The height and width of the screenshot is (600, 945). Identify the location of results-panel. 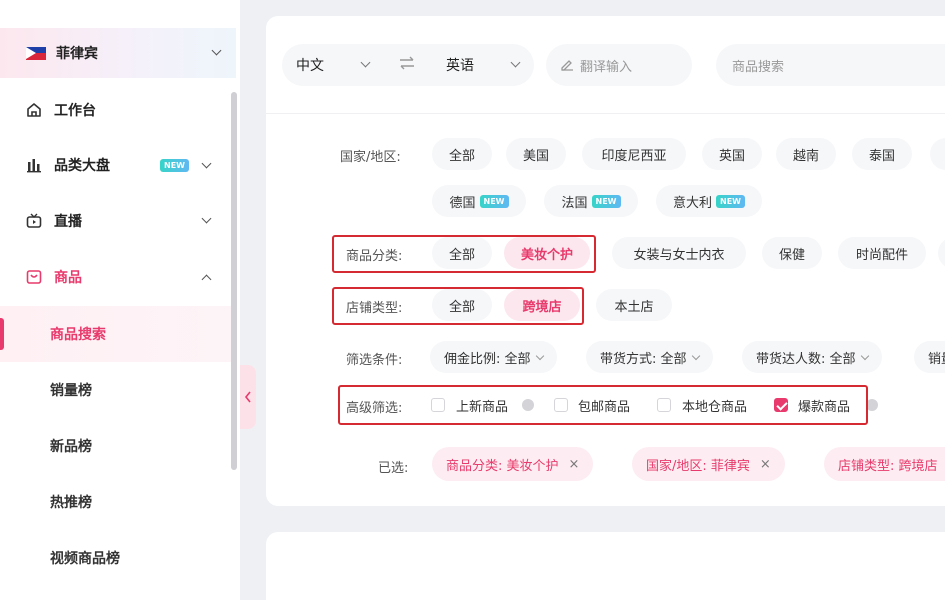
(605, 566).